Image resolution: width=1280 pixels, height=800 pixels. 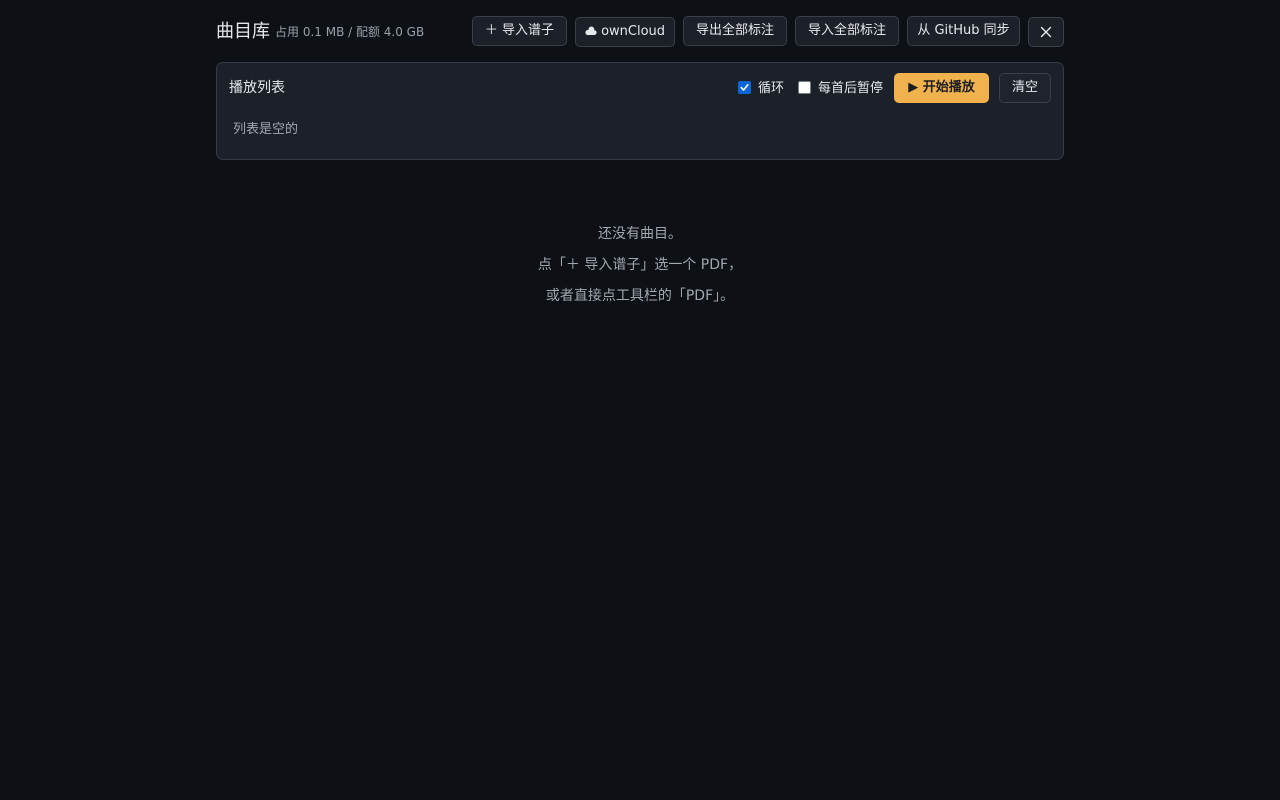 What do you see at coordinates (963, 31) in the screenshot?
I see `github-sync-button: 从 GitHub 同步` at bounding box center [963, 31].